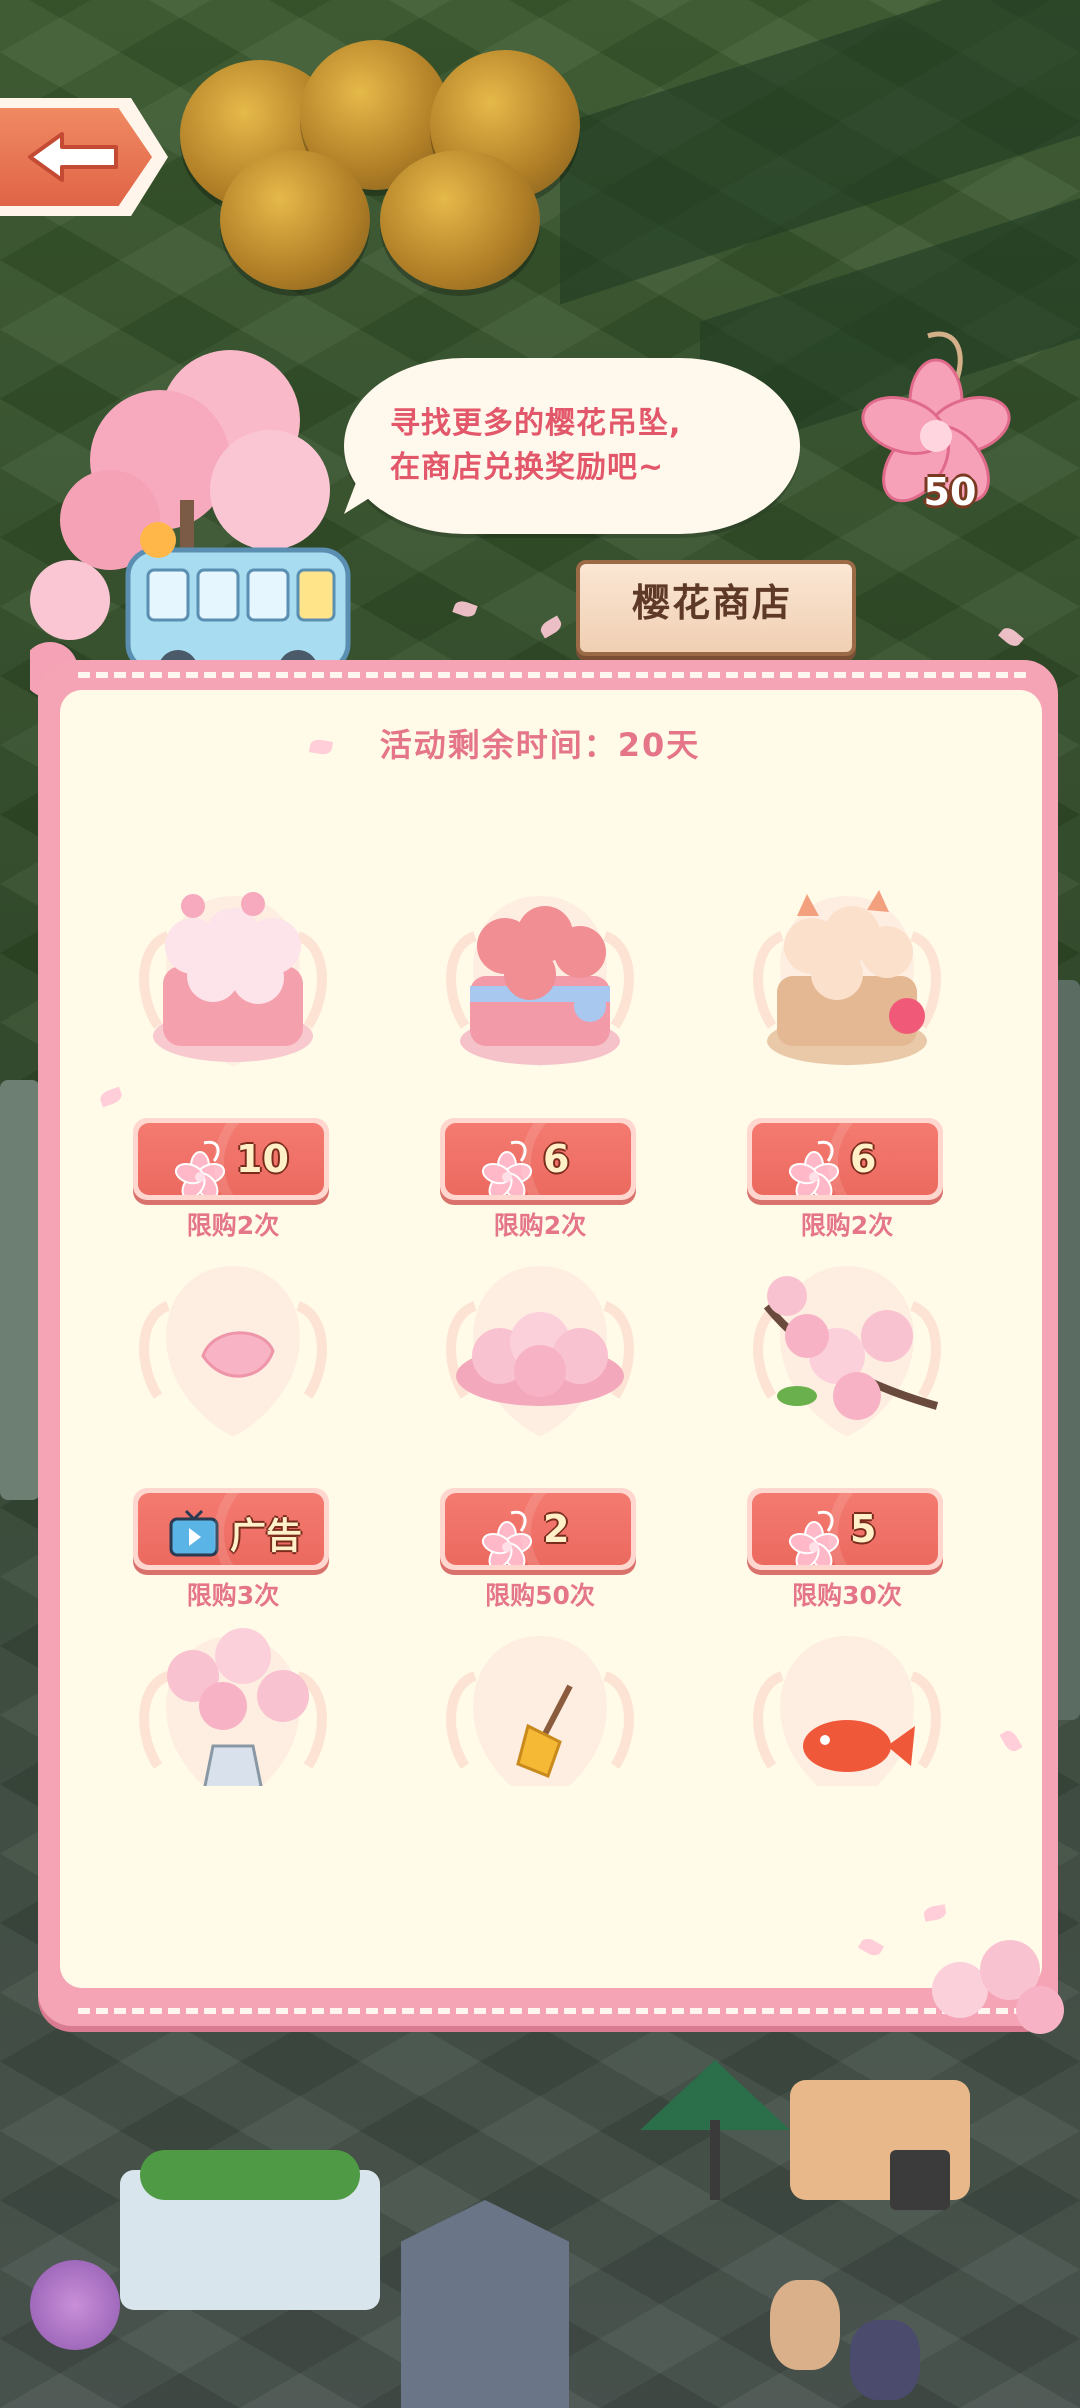 This screenshot has height=2408, width=1080. What do you see at coordinates (863, 1529) in the screenshot?
I see `item-price: 5` at bounding box center [863, 1529].